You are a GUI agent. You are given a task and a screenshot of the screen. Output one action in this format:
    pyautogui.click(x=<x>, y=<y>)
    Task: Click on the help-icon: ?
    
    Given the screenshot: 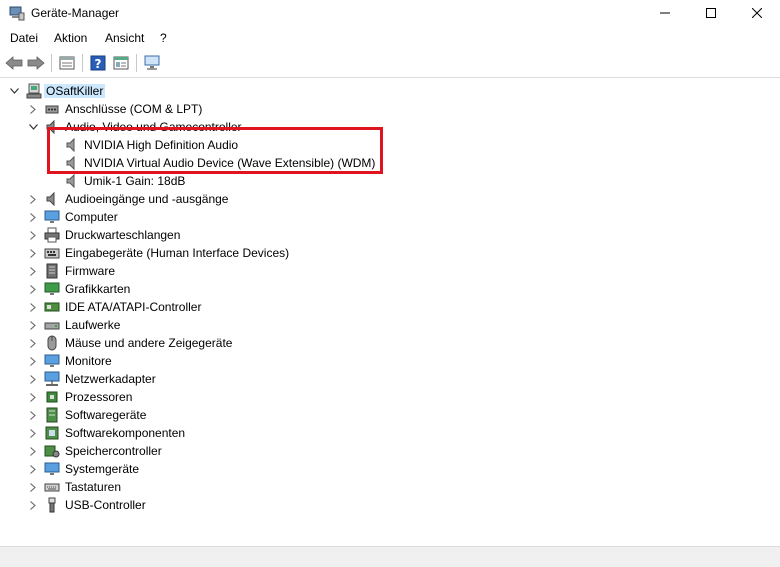 What is the action you would take?
    pyautogui.click(x=98, y=63)
    